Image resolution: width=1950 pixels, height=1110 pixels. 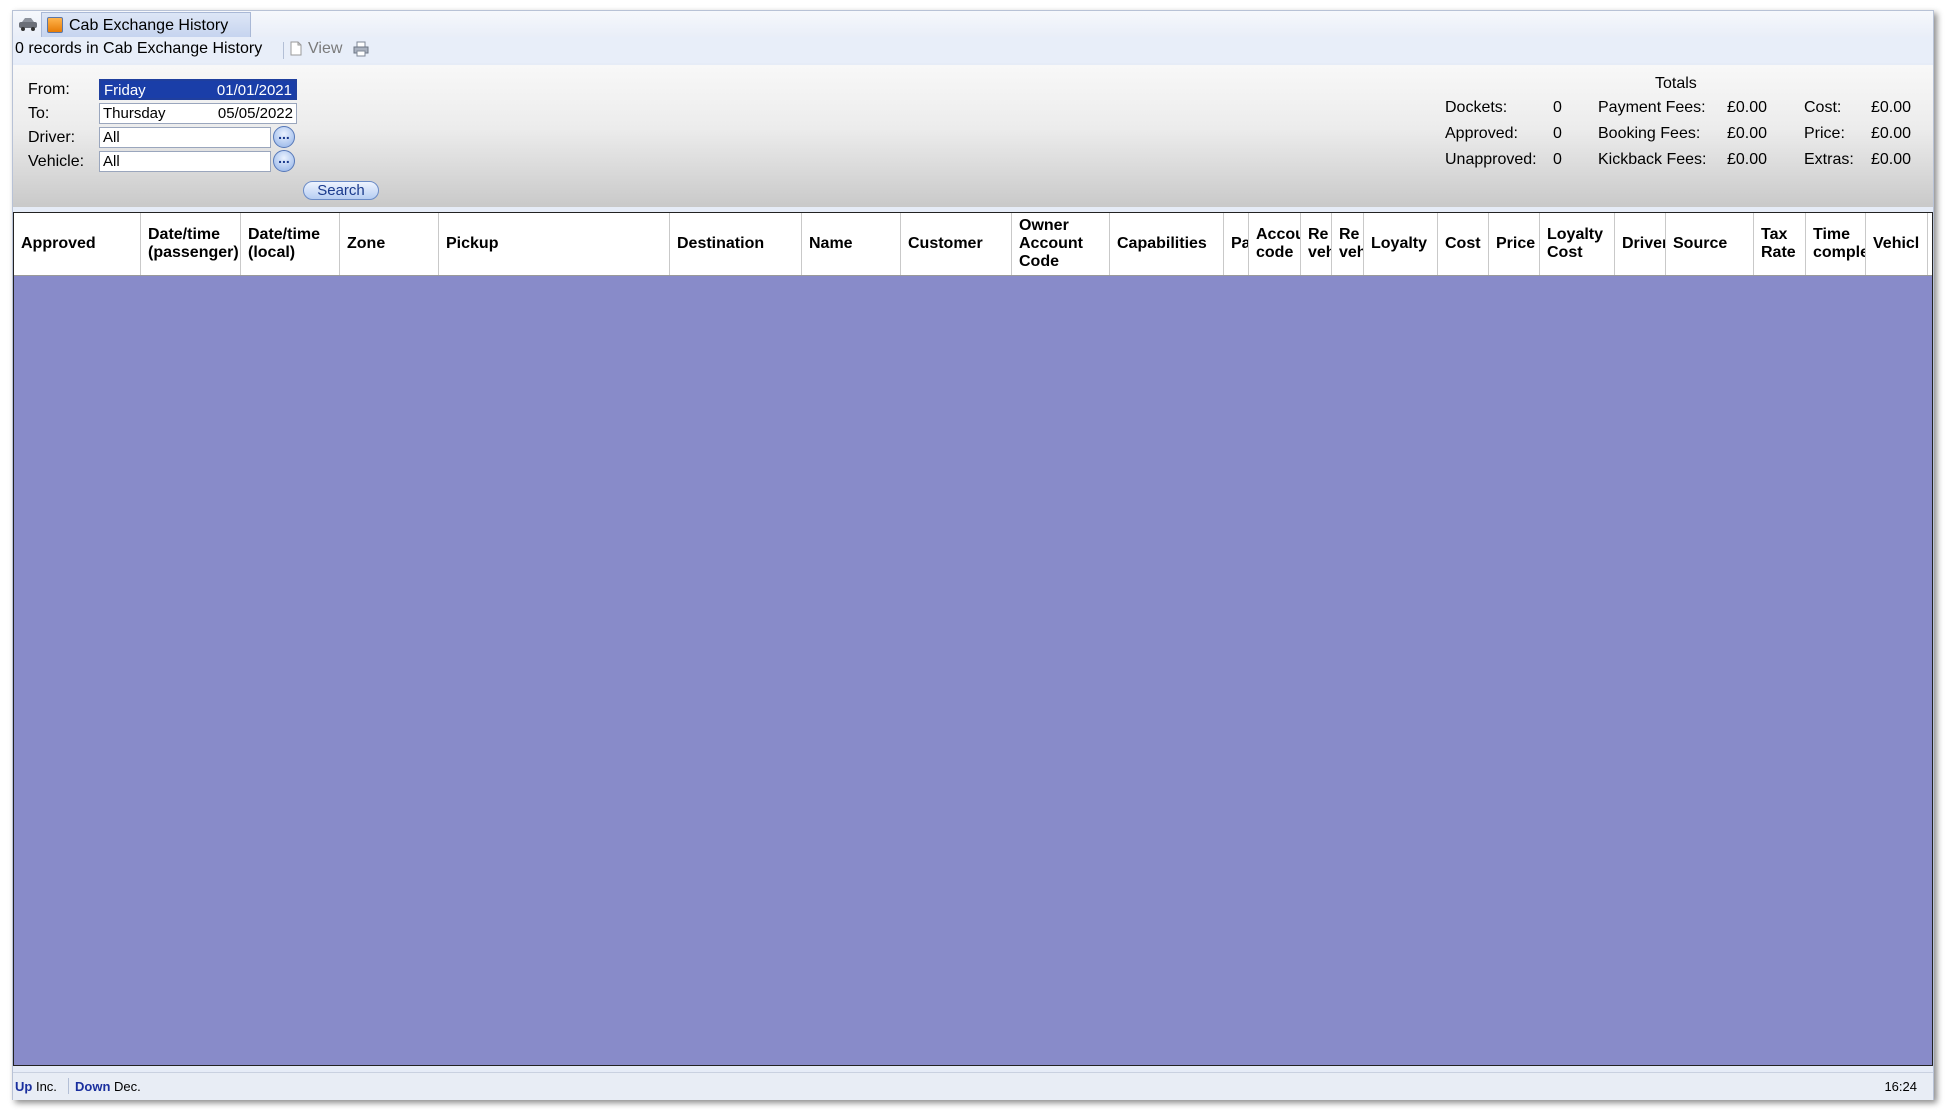 I want to click on from-label: From:, so click(x=49, y=89).